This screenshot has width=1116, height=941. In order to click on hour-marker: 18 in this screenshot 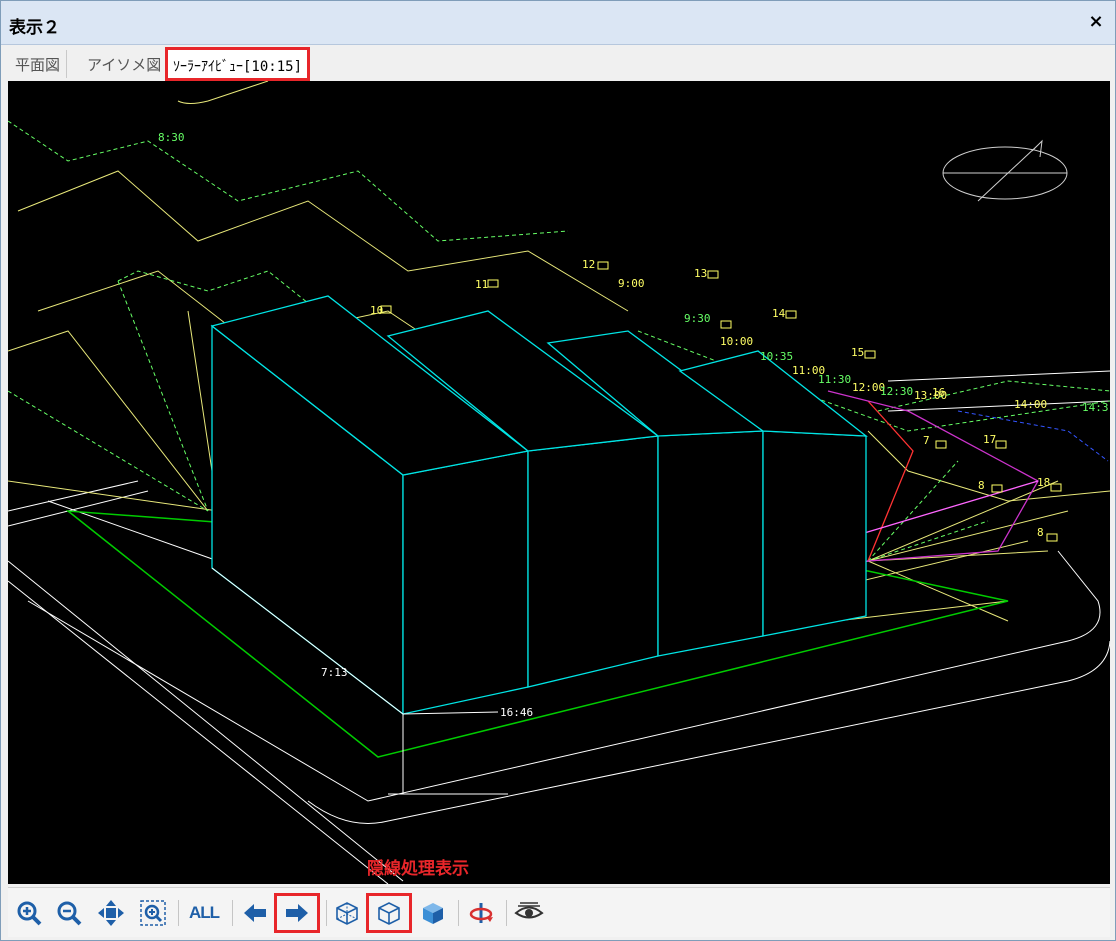, I will do `click(1043, 482)`.